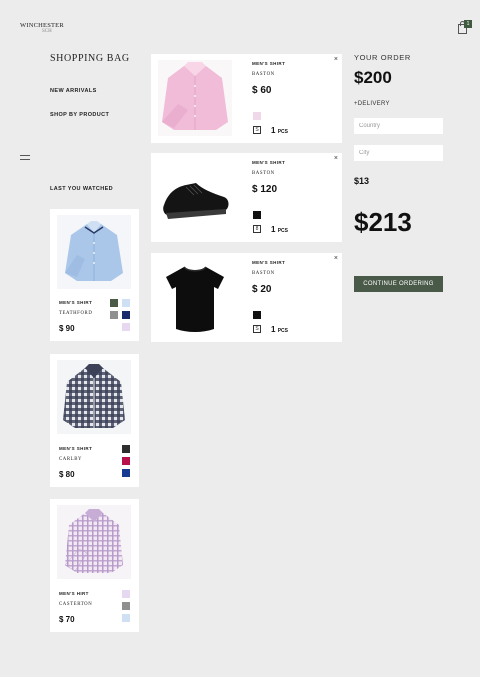 The width and height of the screenshot is (480, 677). What do you see at coordinates (94, 397) in the screenshot?
I see `product-image-check-shirt` at bounding box center [94, 397].